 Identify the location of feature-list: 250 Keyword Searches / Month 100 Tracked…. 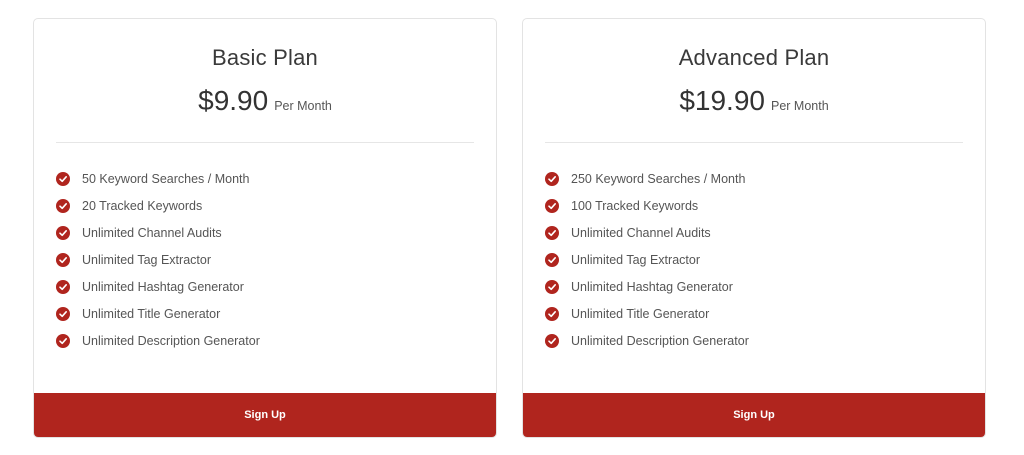
(647, 260).